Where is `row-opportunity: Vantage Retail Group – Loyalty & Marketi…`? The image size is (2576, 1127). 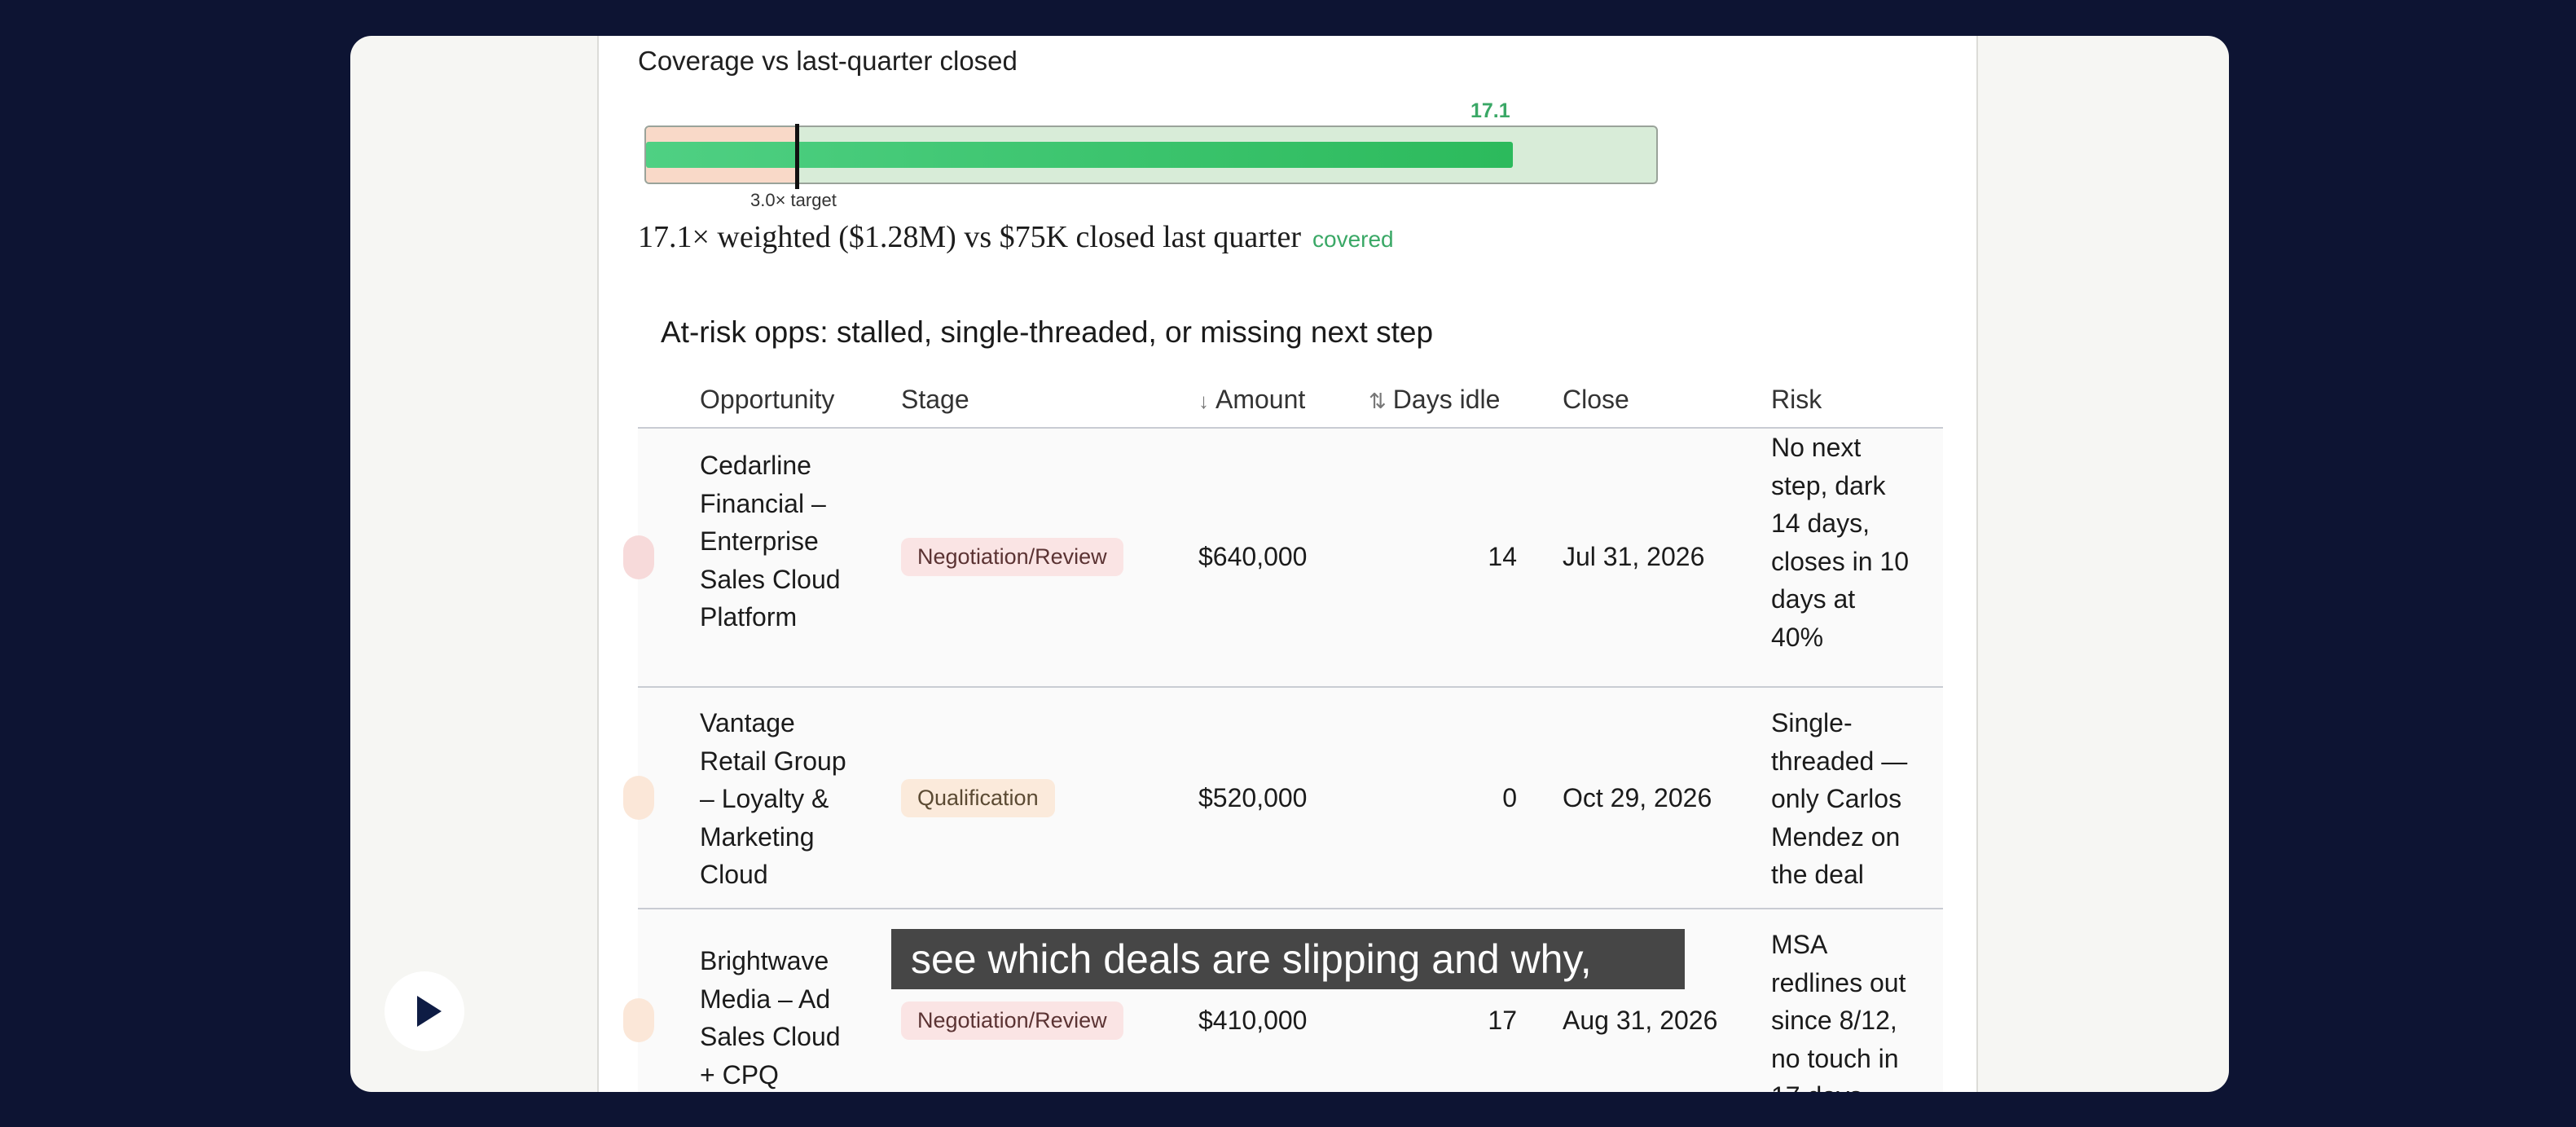 row-opportunity: Vantage Retail Group – Loyalty & Marketi… is located at coordinates (773, 799).